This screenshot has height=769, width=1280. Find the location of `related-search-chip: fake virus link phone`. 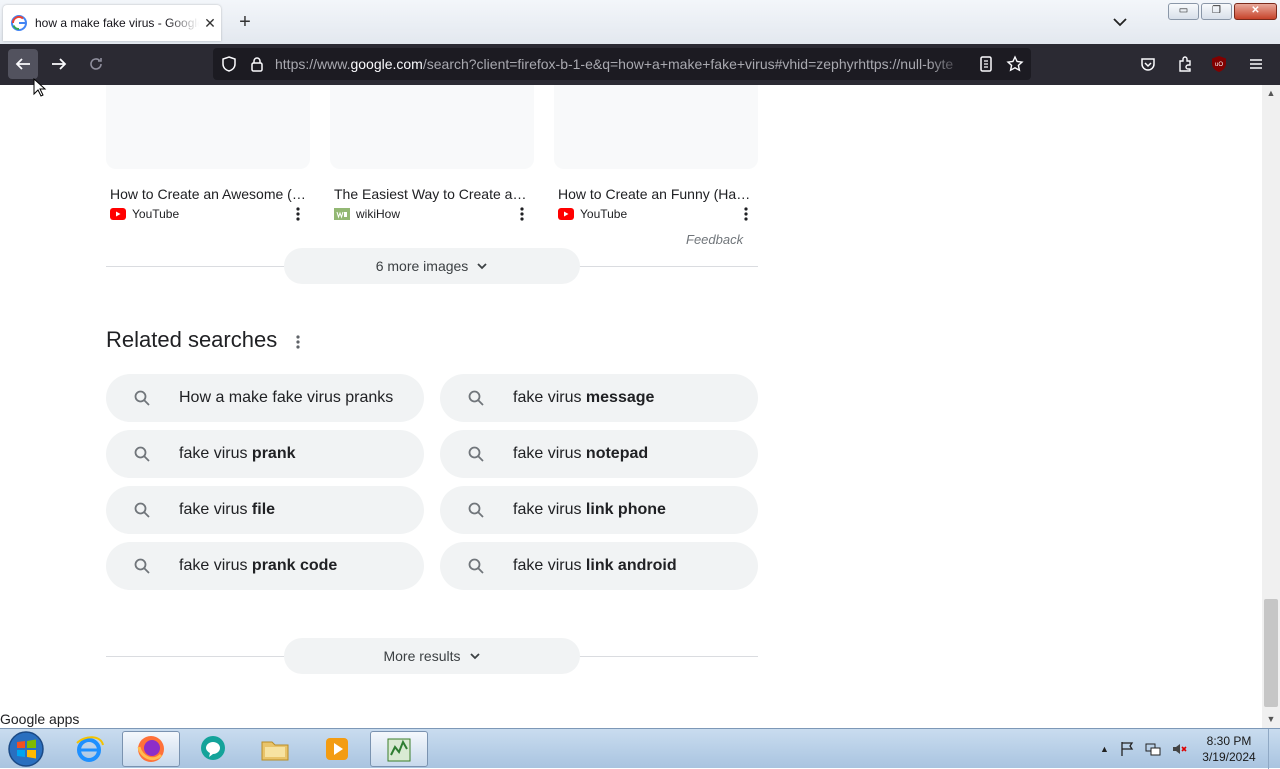

related-search-chip: fake virus link phone is located at coordinates (599, 510).